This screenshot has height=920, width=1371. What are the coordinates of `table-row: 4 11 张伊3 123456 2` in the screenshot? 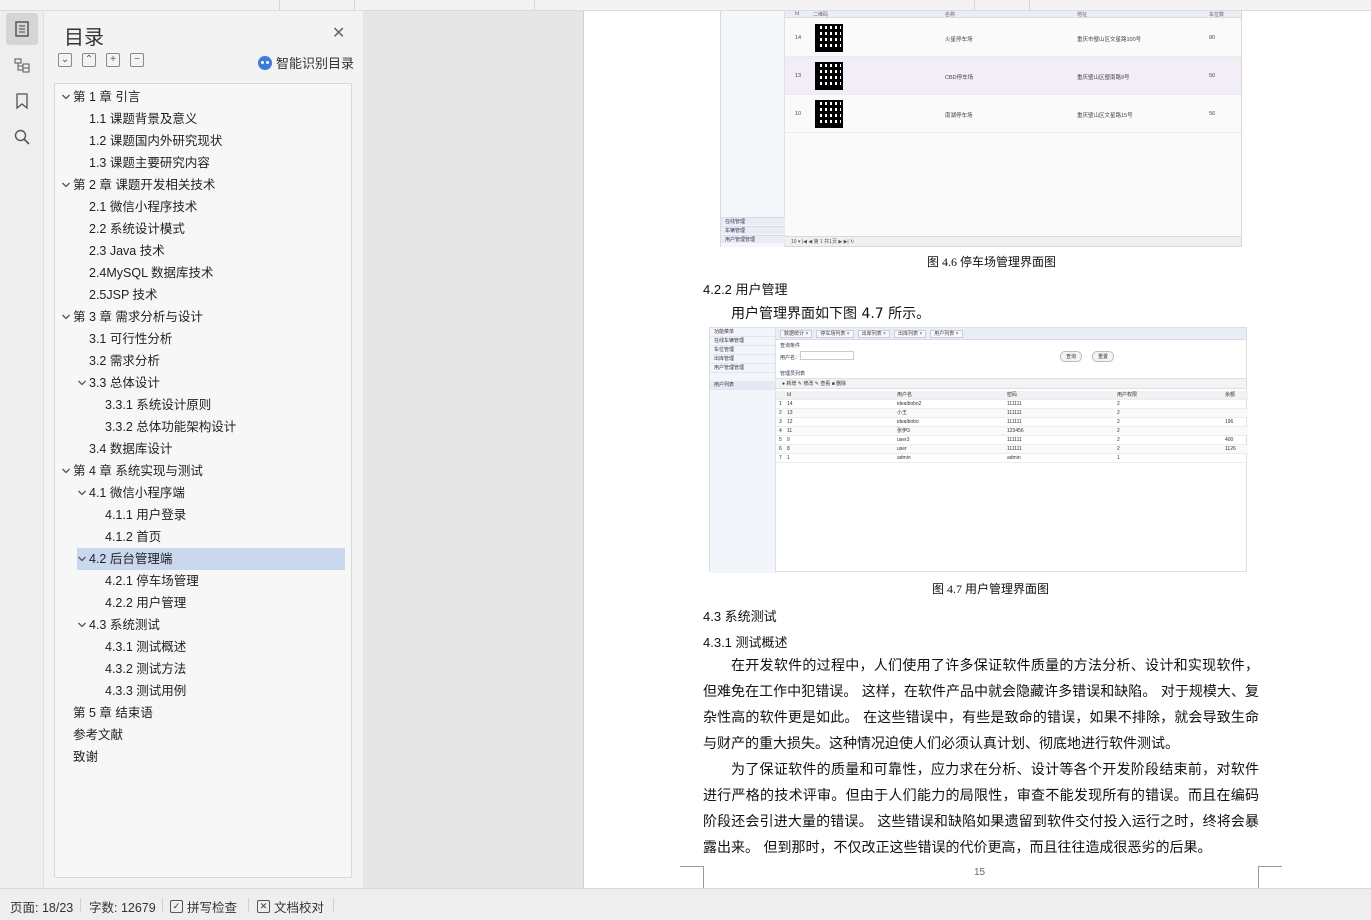 It's located at (1012, 431).